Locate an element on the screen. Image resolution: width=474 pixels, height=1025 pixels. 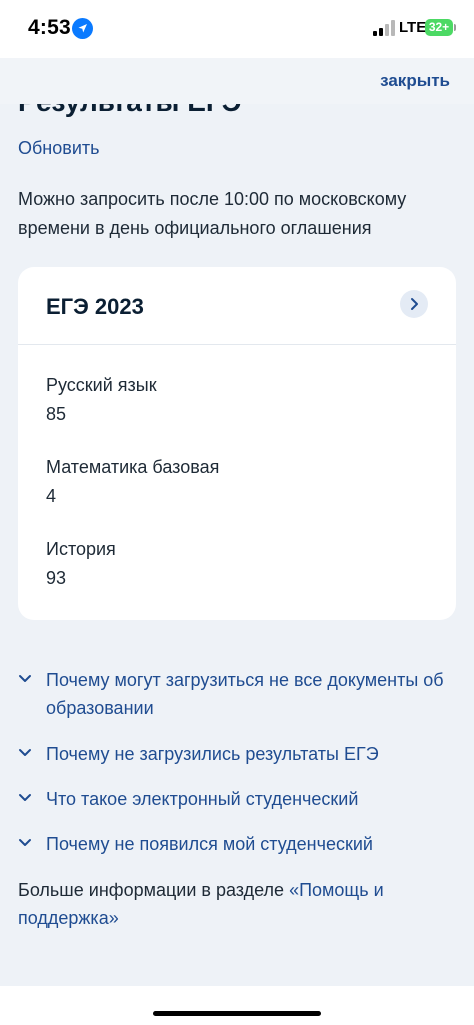
faq-question: Почему не загрузились результаты ЕГЭ is located at coordinates (252, 754).